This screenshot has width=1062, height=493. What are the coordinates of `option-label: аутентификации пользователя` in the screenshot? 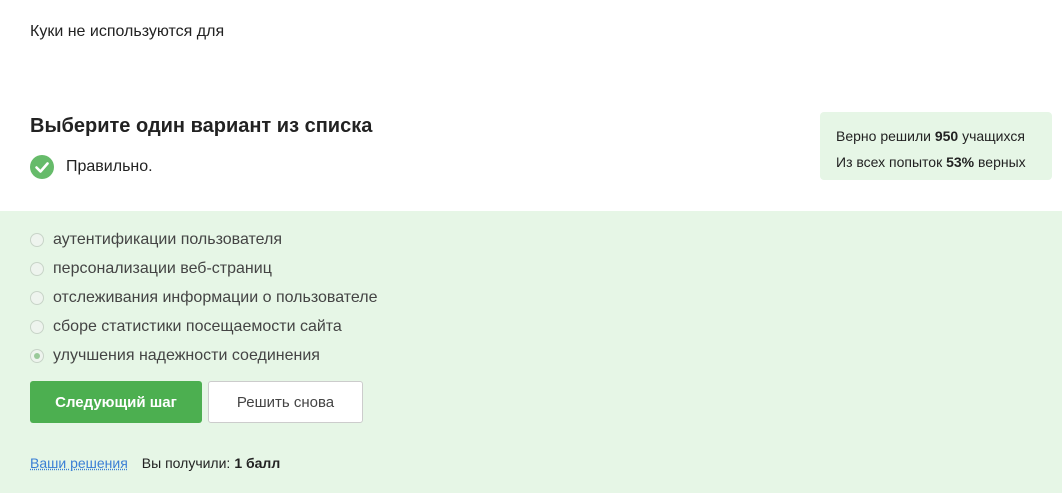 It's located at (168, 239).